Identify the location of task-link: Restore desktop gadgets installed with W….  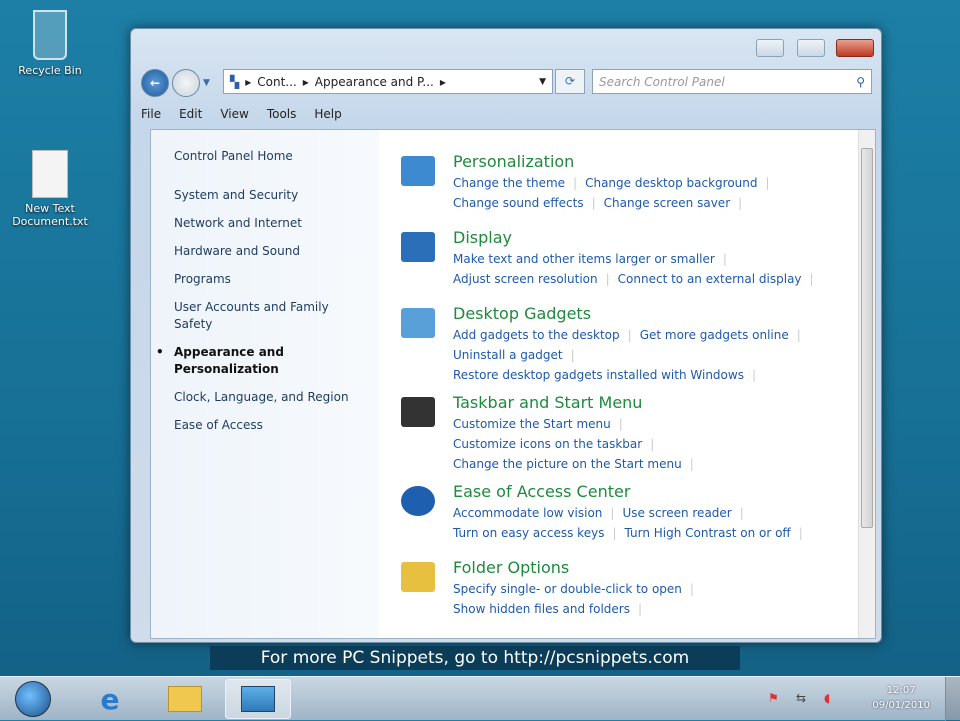
(598, 375).